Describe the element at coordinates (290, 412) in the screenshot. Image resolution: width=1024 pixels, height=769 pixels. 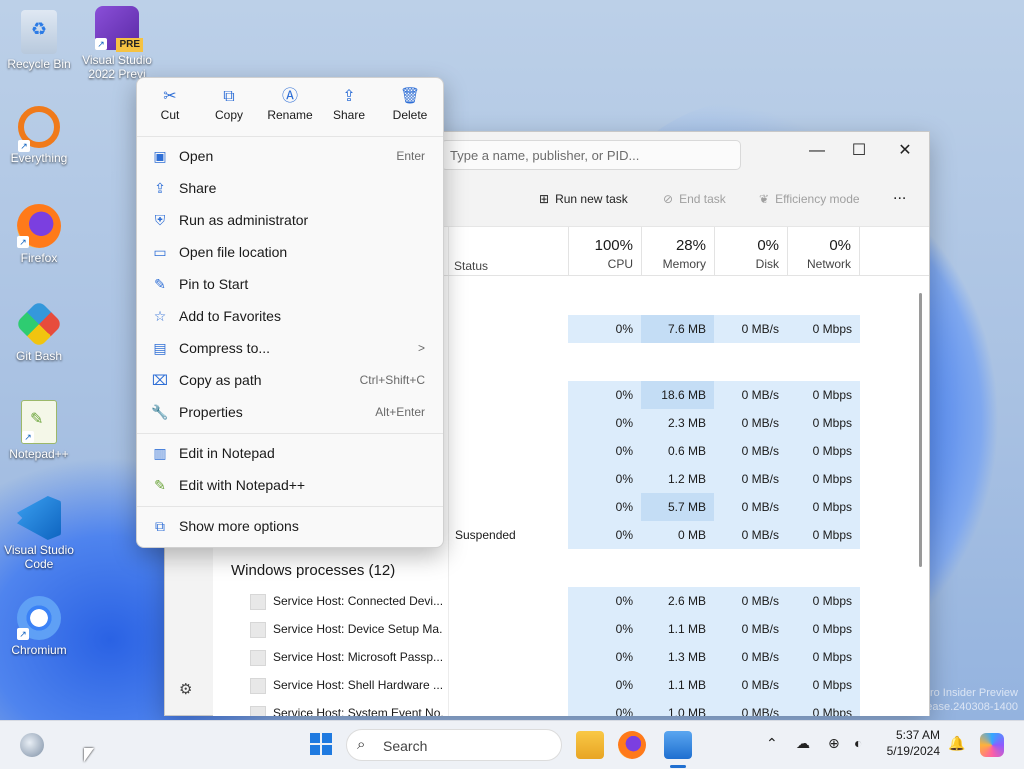
I see `menu-item-properties: 🔧 Properties Alt+Enter` at that location.